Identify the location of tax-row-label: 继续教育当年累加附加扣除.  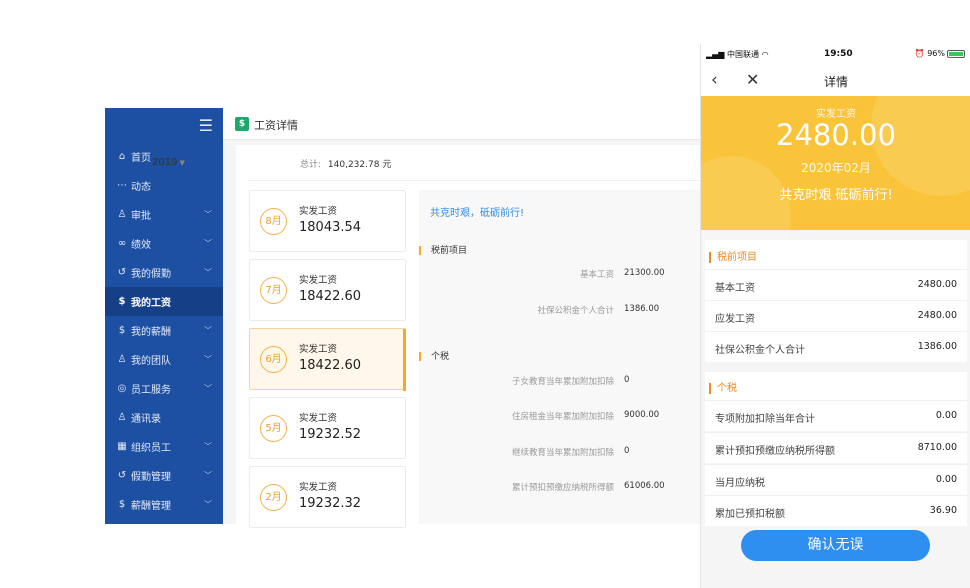
(562, 453).